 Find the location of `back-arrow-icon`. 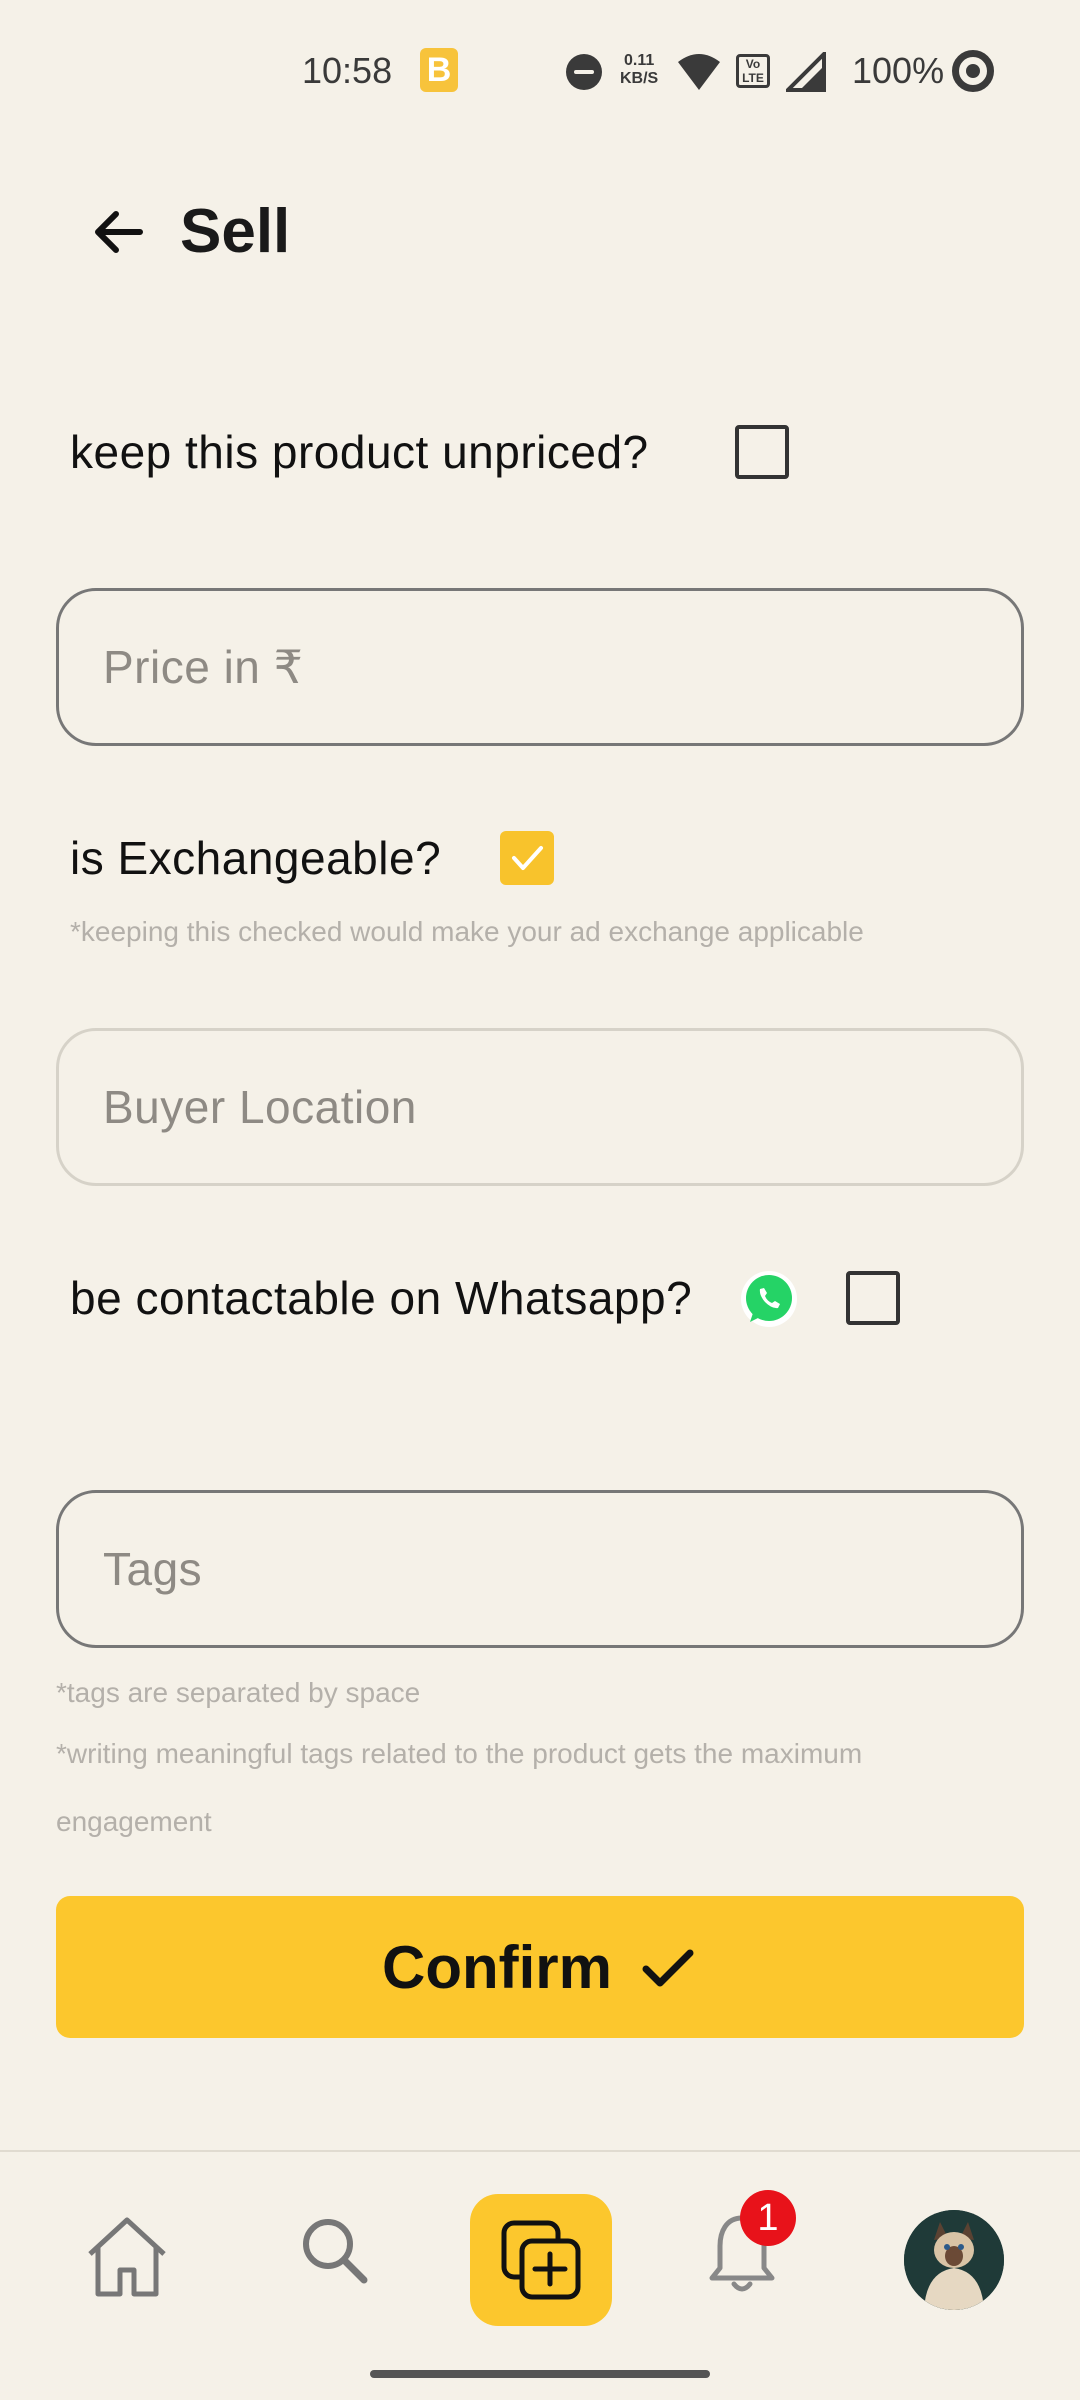

back-arrow-icon is located at coordinates (120, 232).